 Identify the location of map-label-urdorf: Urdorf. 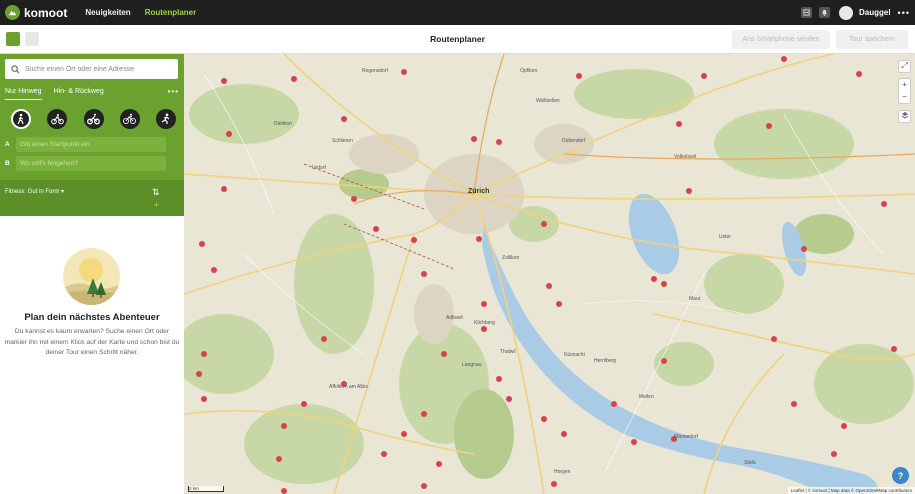
(319, 168).